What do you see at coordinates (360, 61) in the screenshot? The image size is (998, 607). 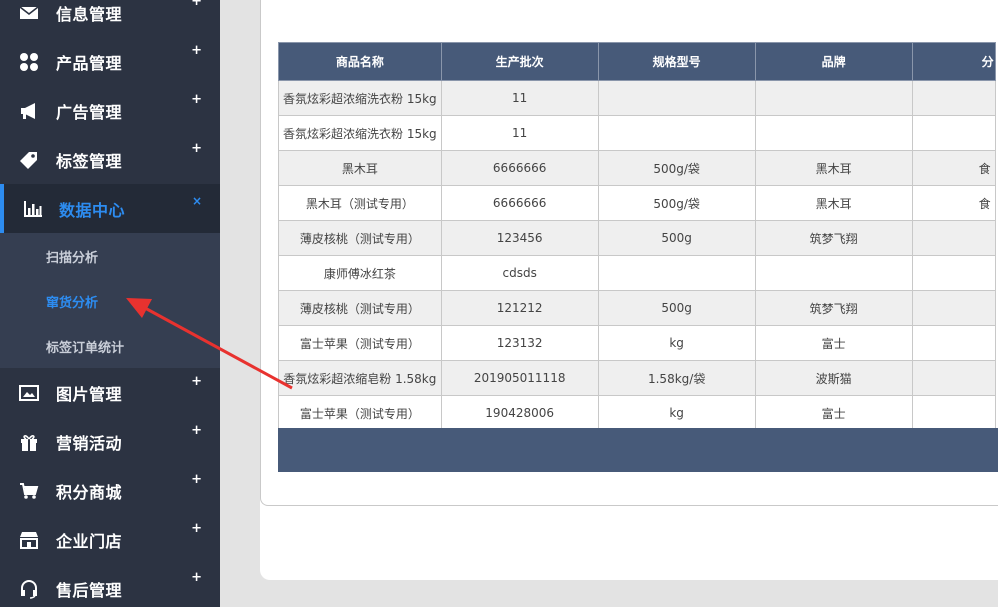 I see `column-header-product-name: 商品名称` at bounding box center [360, 61].